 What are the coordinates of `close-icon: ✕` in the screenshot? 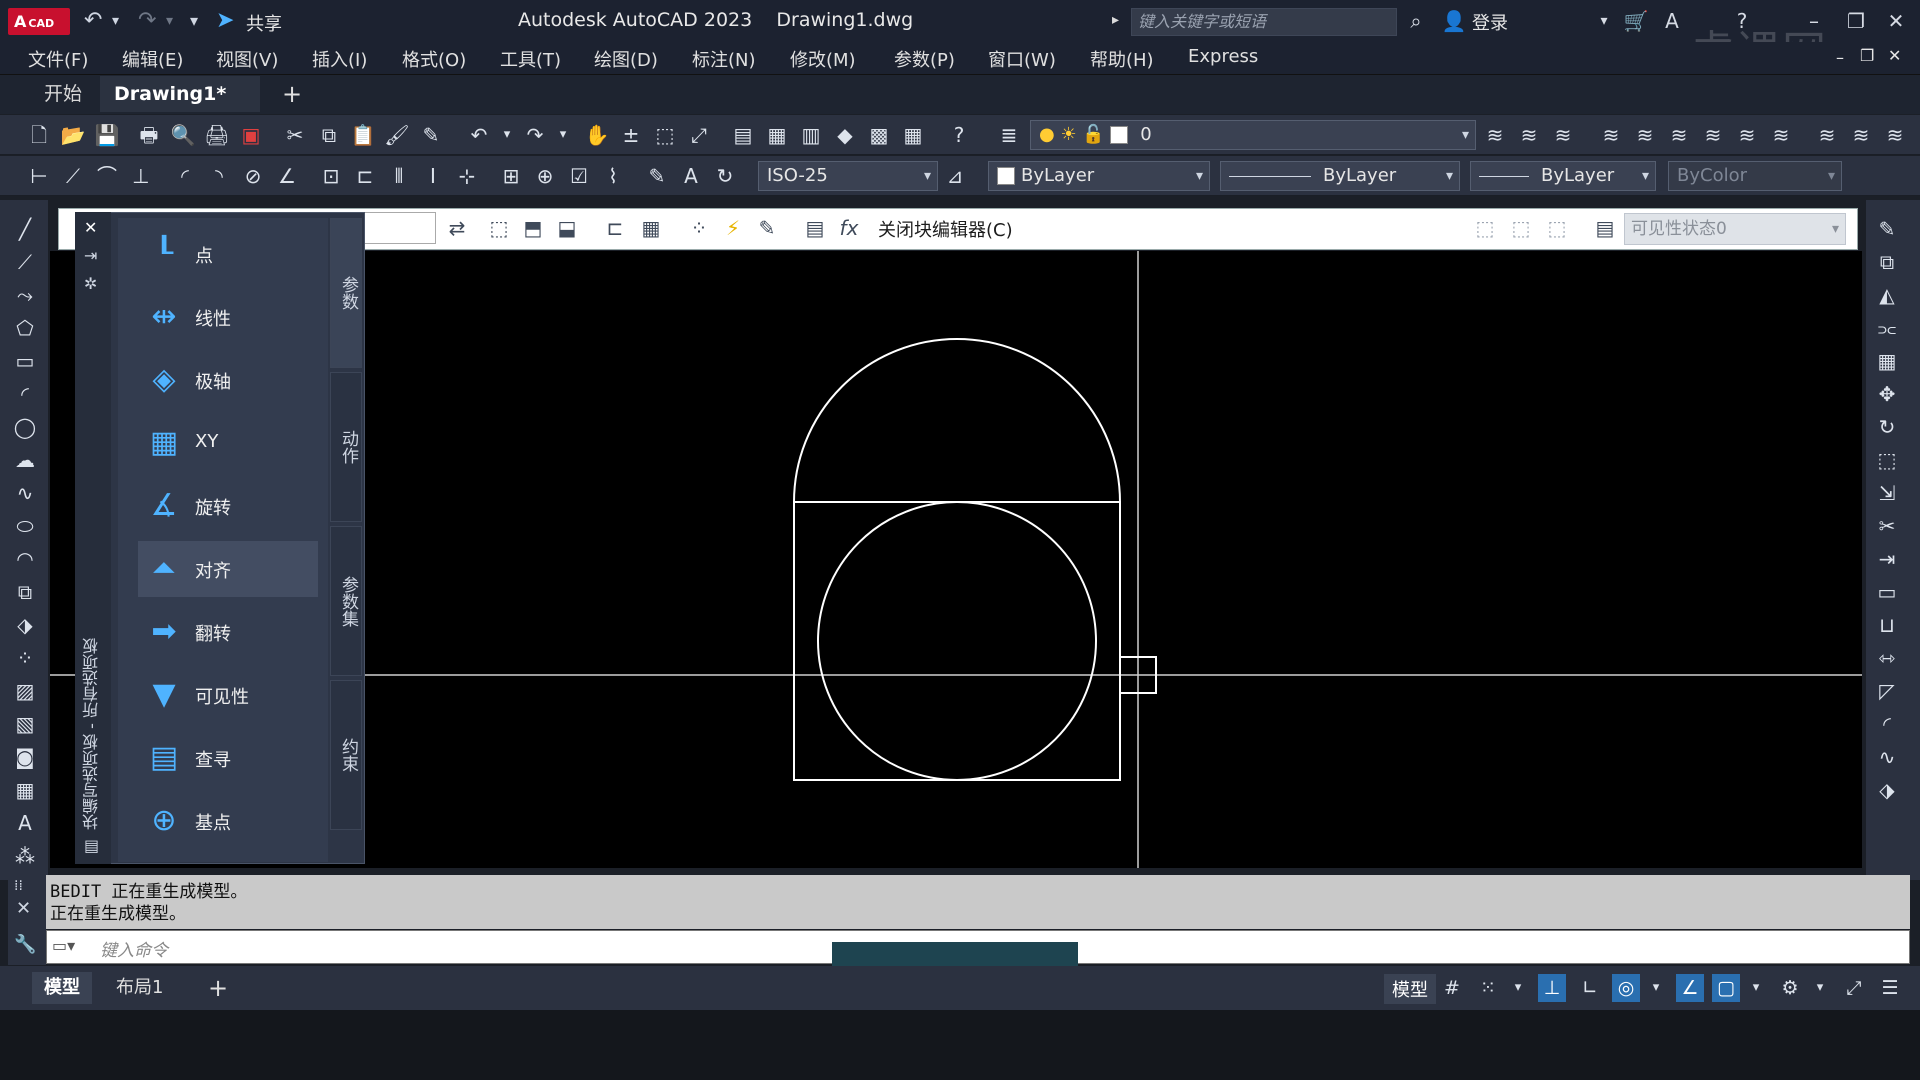 It's located at (1896, 21).